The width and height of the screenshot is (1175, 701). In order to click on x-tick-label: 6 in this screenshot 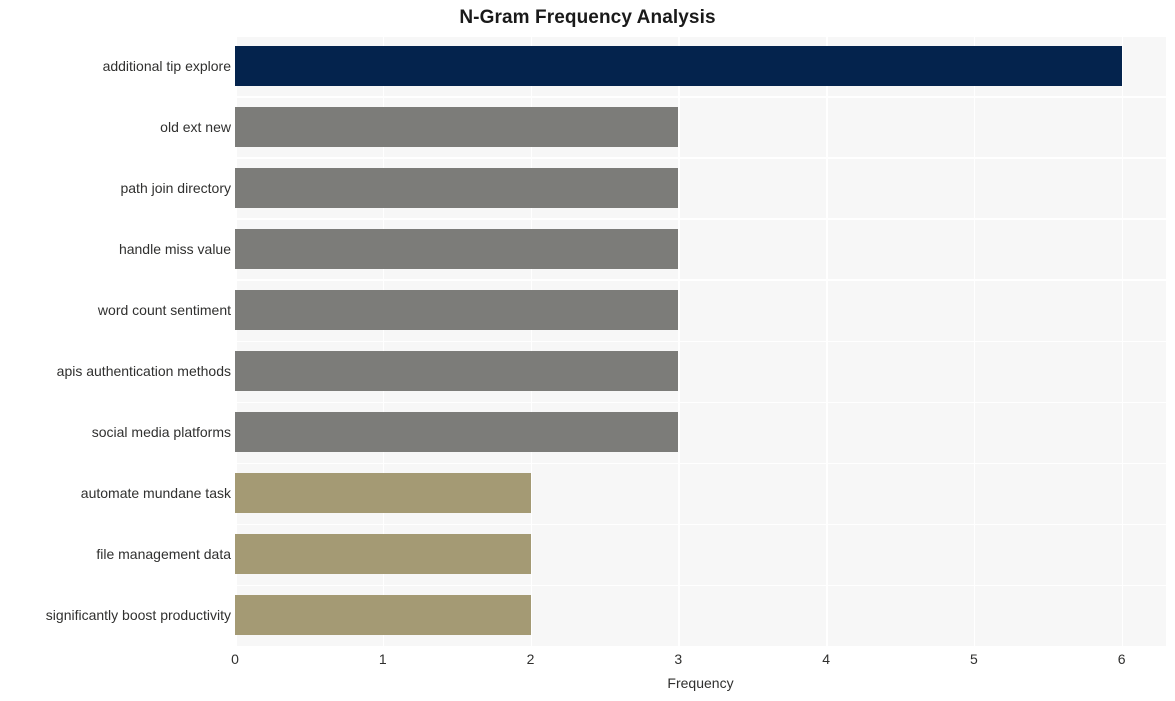, I will do `click(1121, 659)`.